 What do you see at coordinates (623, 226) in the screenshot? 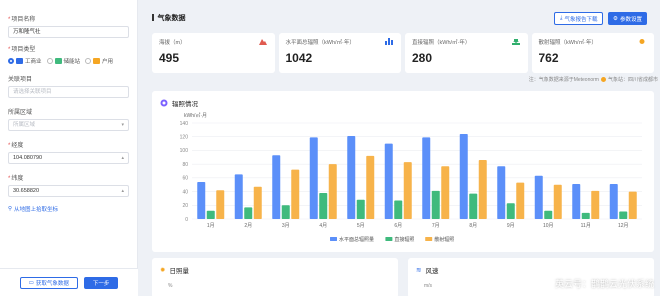
I see `x-tick-label: 12月` at bounding box center [623, 226].